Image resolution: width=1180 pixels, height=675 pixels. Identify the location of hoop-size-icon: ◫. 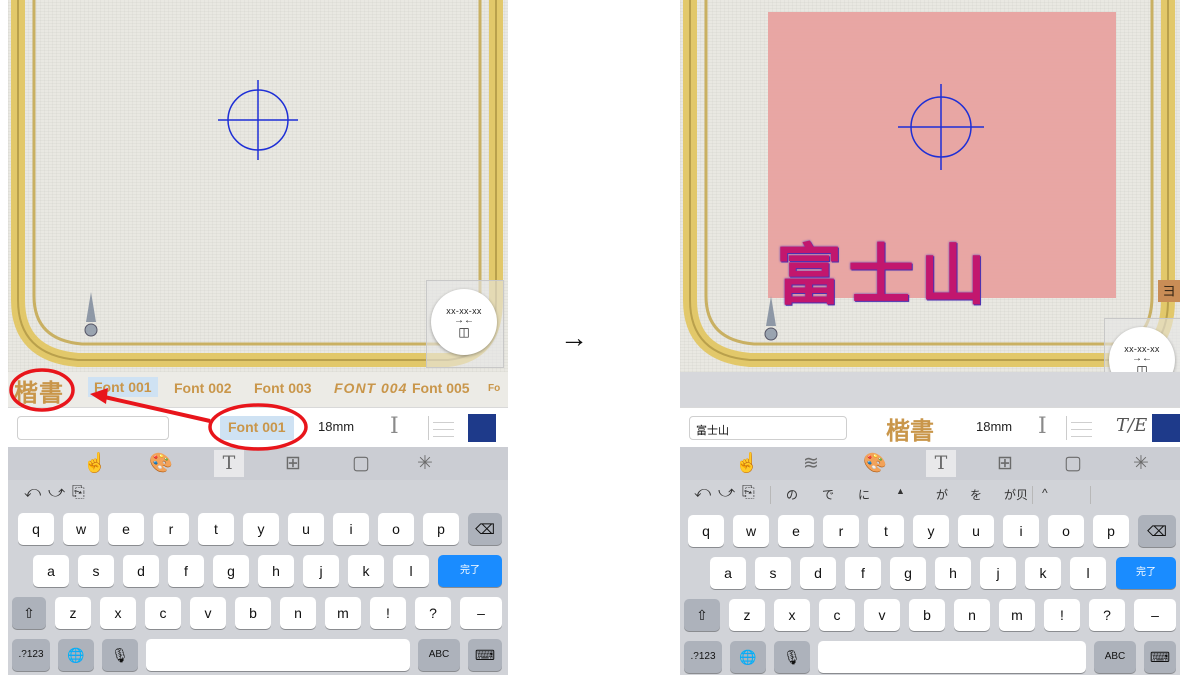
(1142, 367).